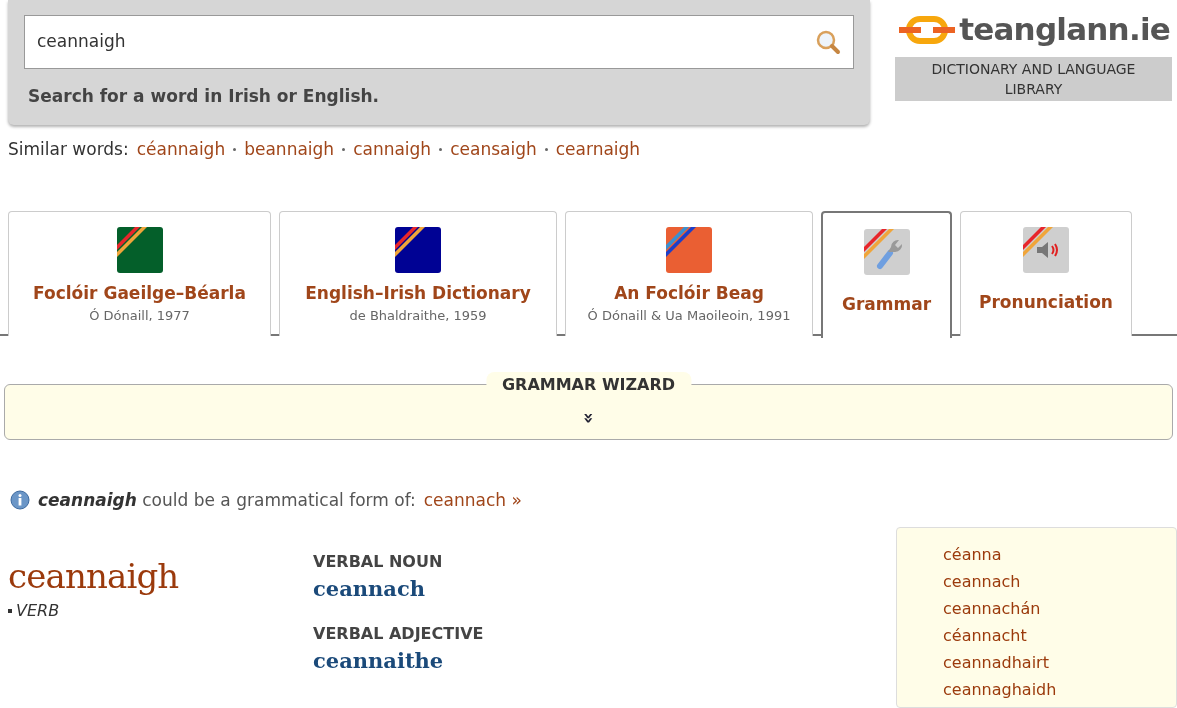  Describe the element at coordinates (493, 150) in the screenshot. I see `similar-word-link: ceansaigh` at that location.